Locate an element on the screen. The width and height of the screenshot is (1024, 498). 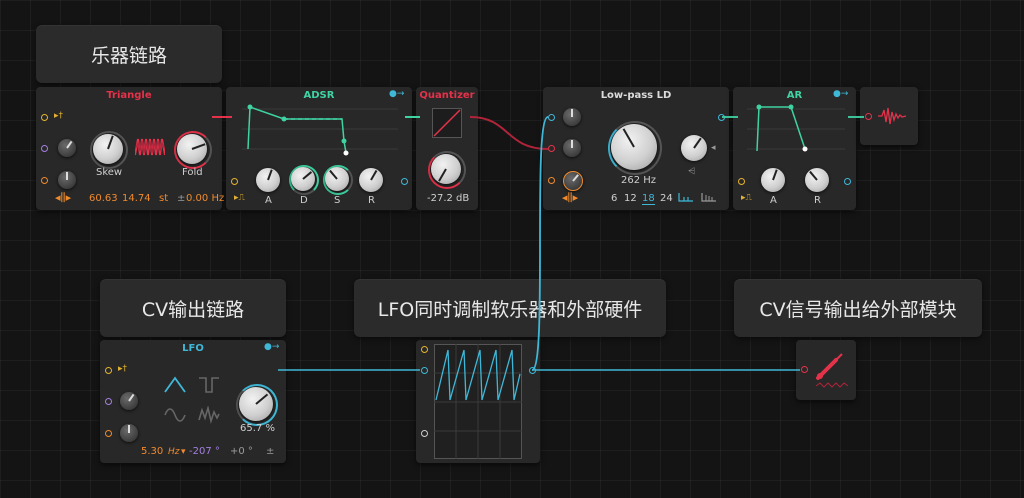
fold-label: Fold is located at coordinates (192, 172).